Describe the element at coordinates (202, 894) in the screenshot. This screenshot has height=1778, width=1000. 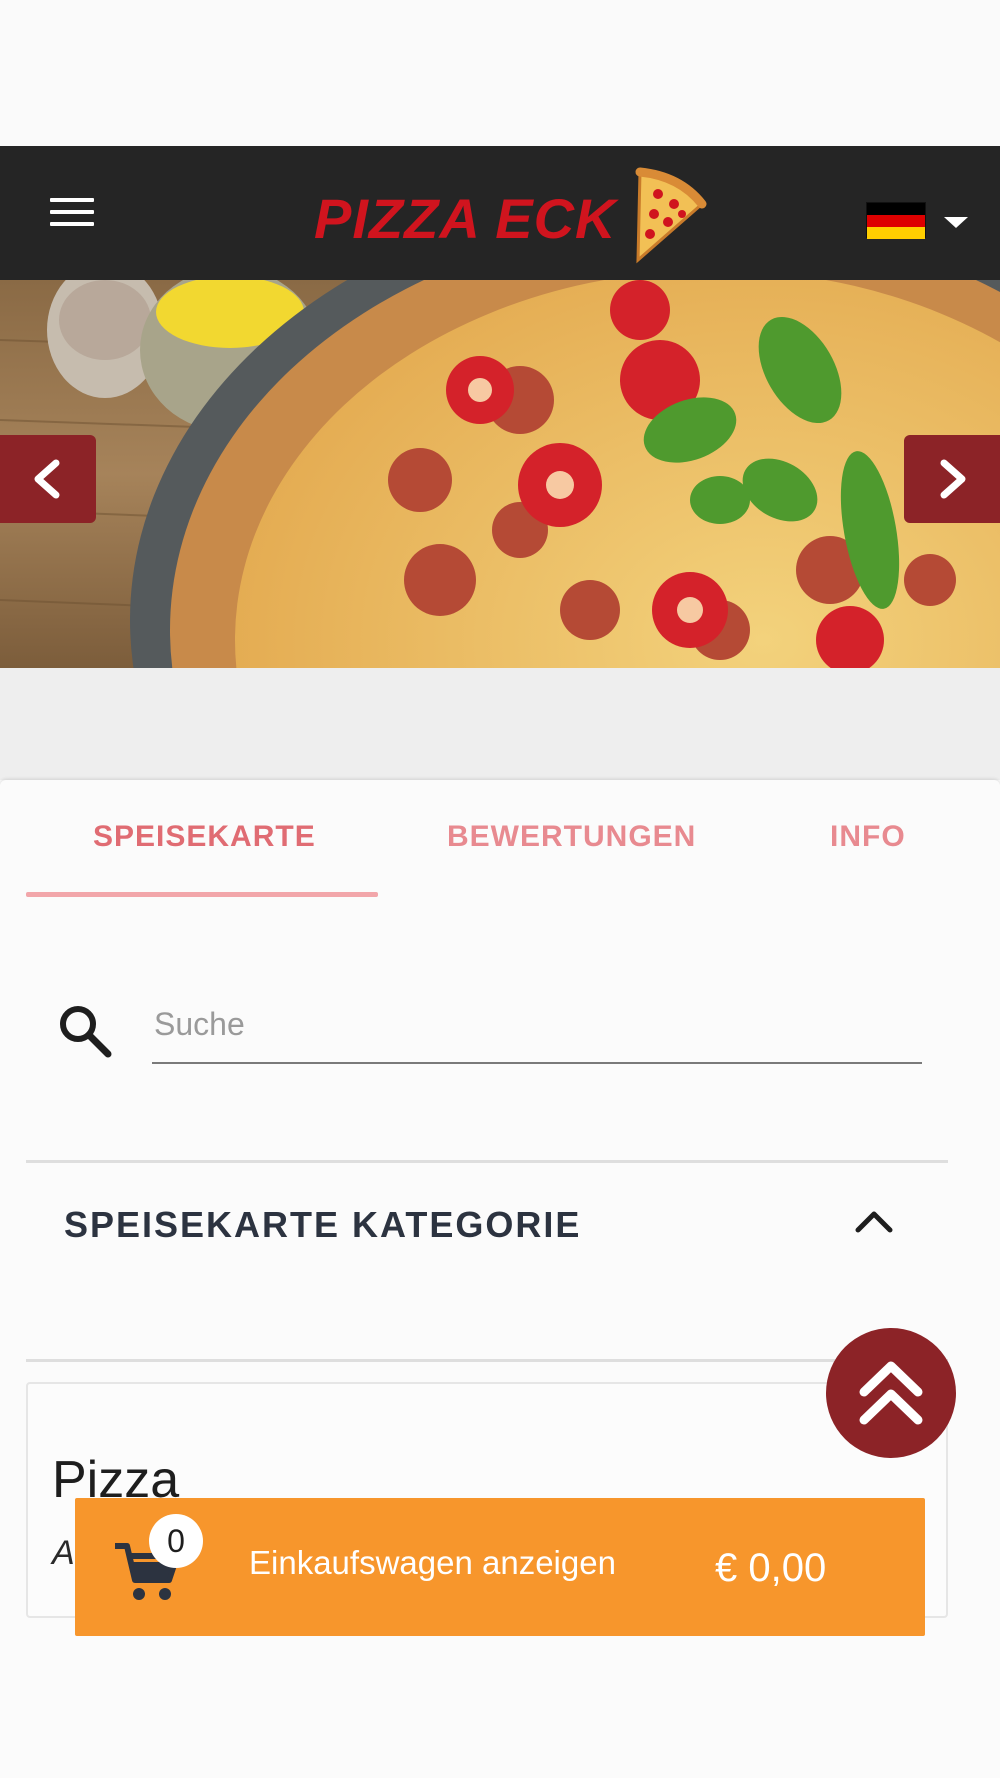
I see `active-tab-indicator` at that location.